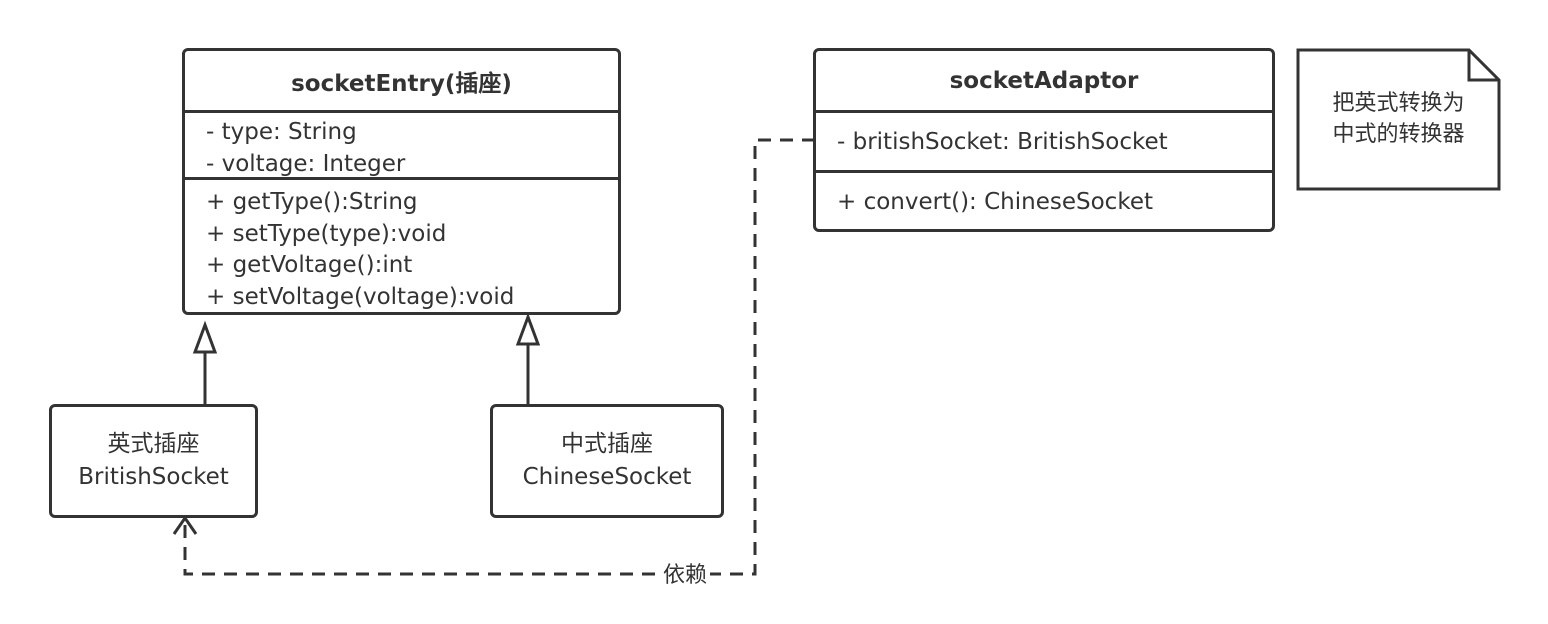 The height and width of the screenshot is (624, 1548). What do you see at coordinates (1398, 134) in the screenshot?
I see `note-line-2: 中式的转换器` at bounding box center [1398, 134].